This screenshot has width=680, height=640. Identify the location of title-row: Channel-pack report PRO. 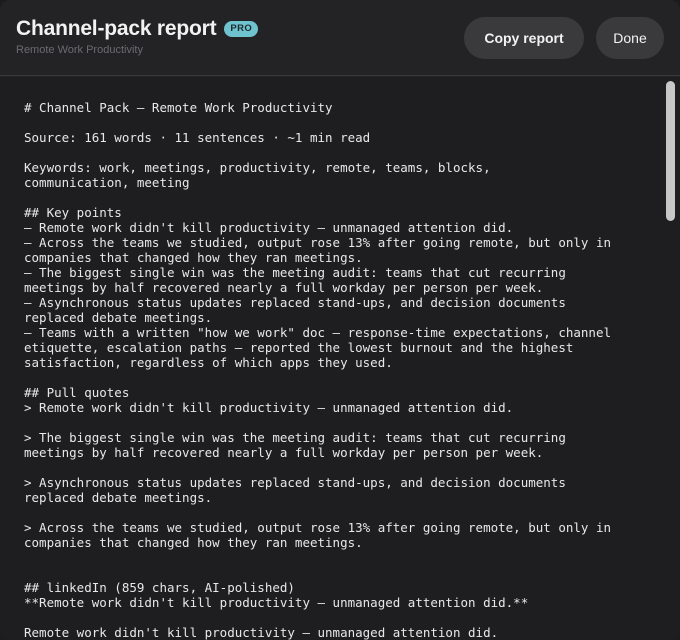
(137, 29).